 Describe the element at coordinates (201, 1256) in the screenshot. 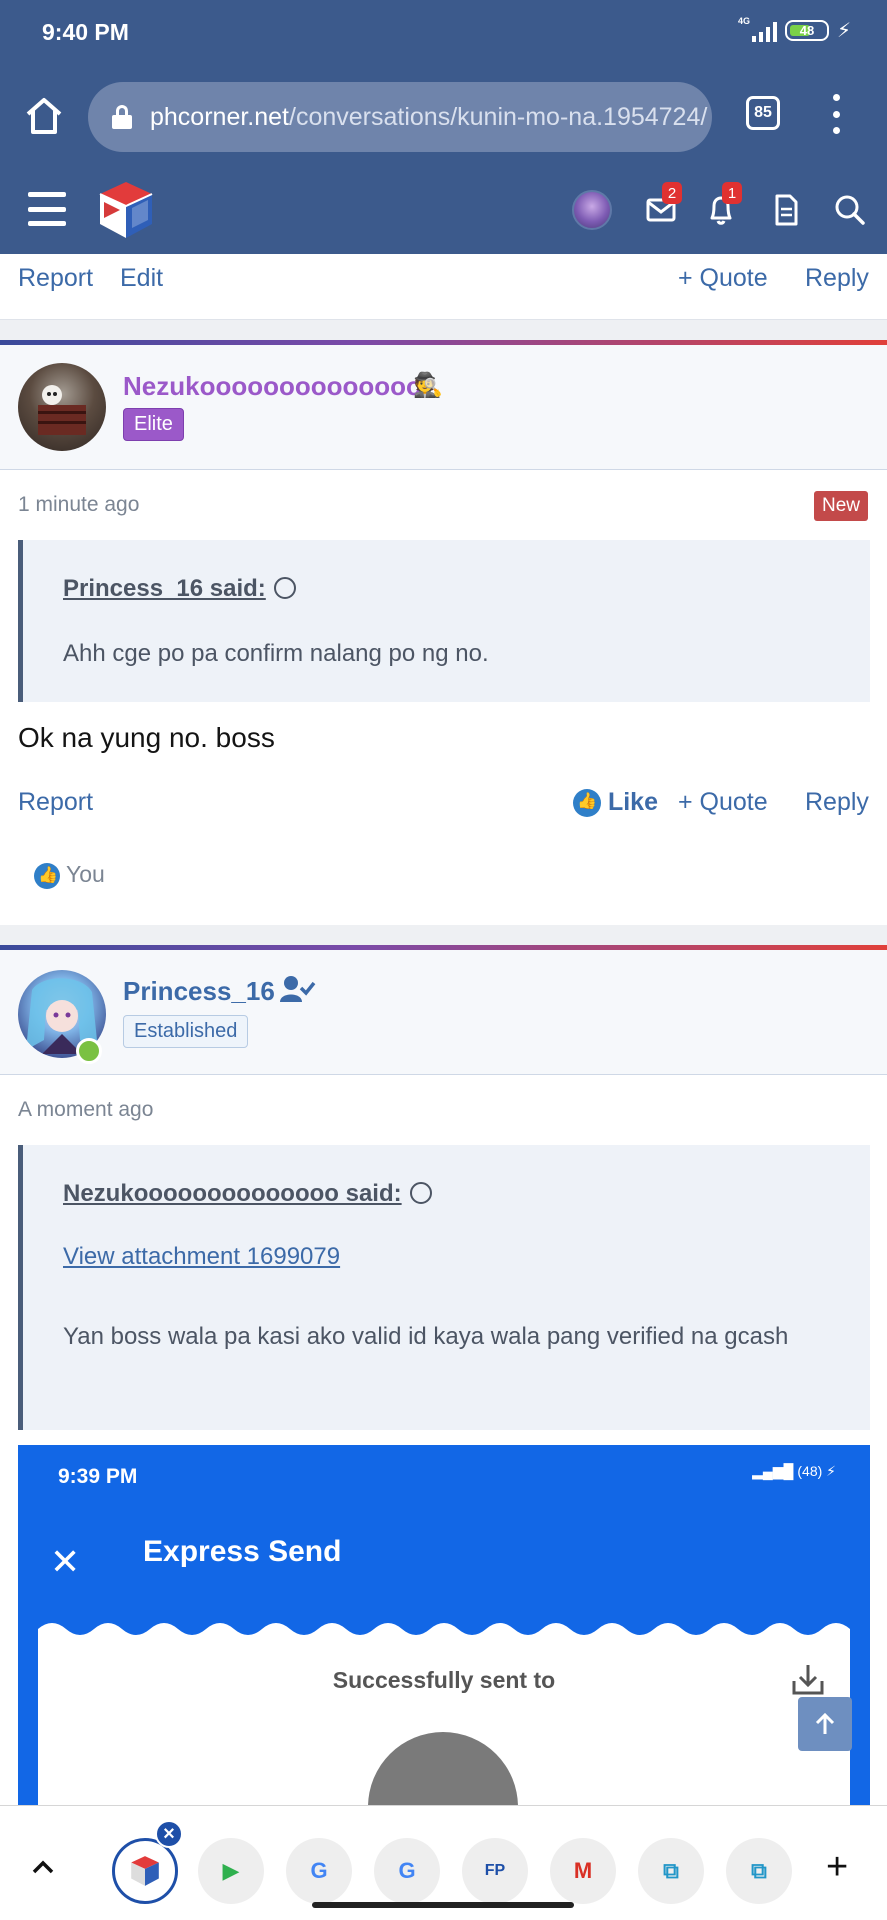

I see `attachment-link: View attachment 1699079` at that location.